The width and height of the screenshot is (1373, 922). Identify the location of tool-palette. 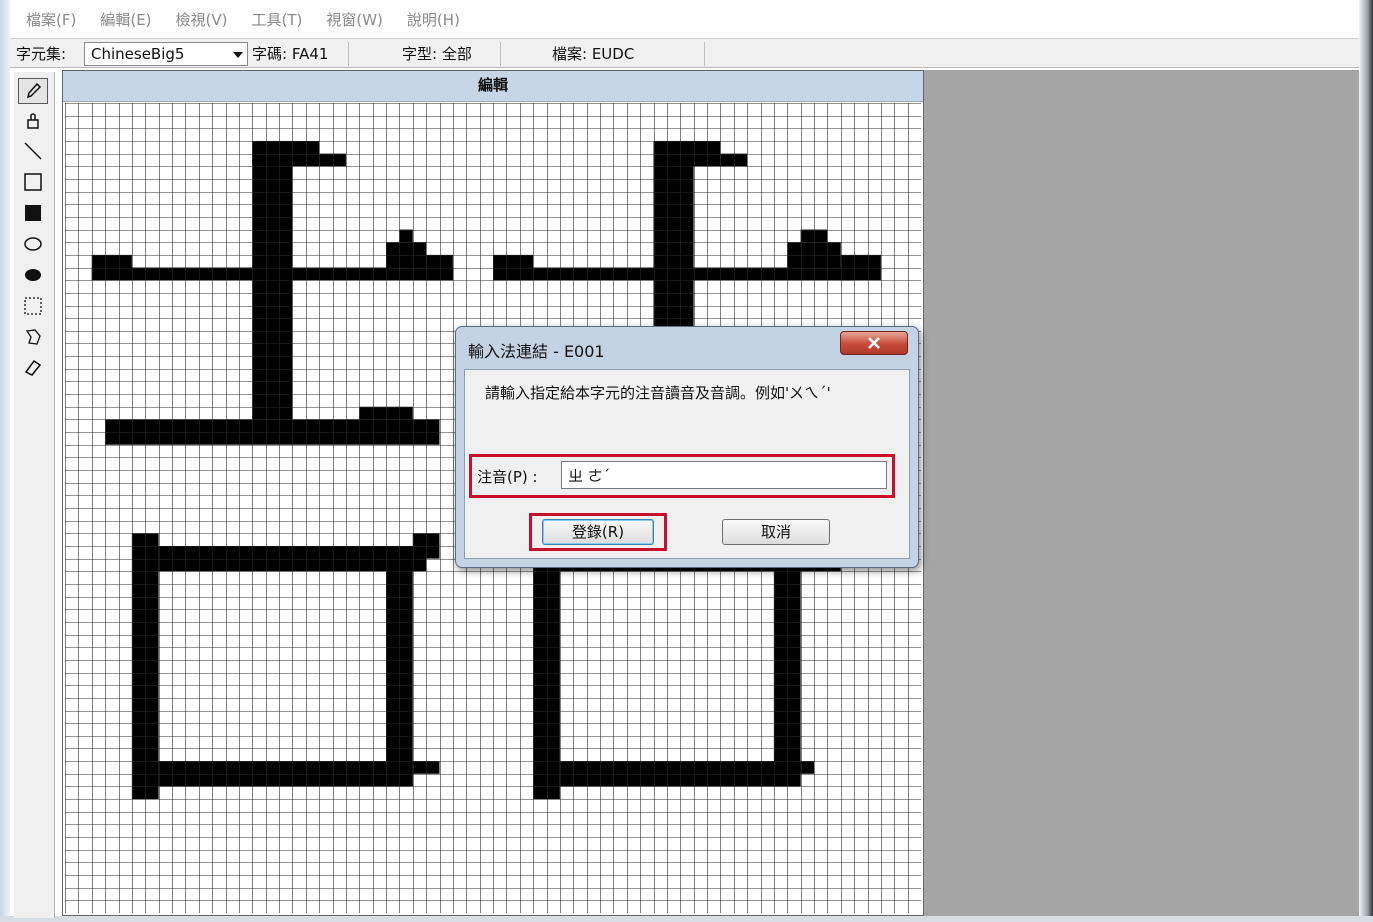
(34, 495).